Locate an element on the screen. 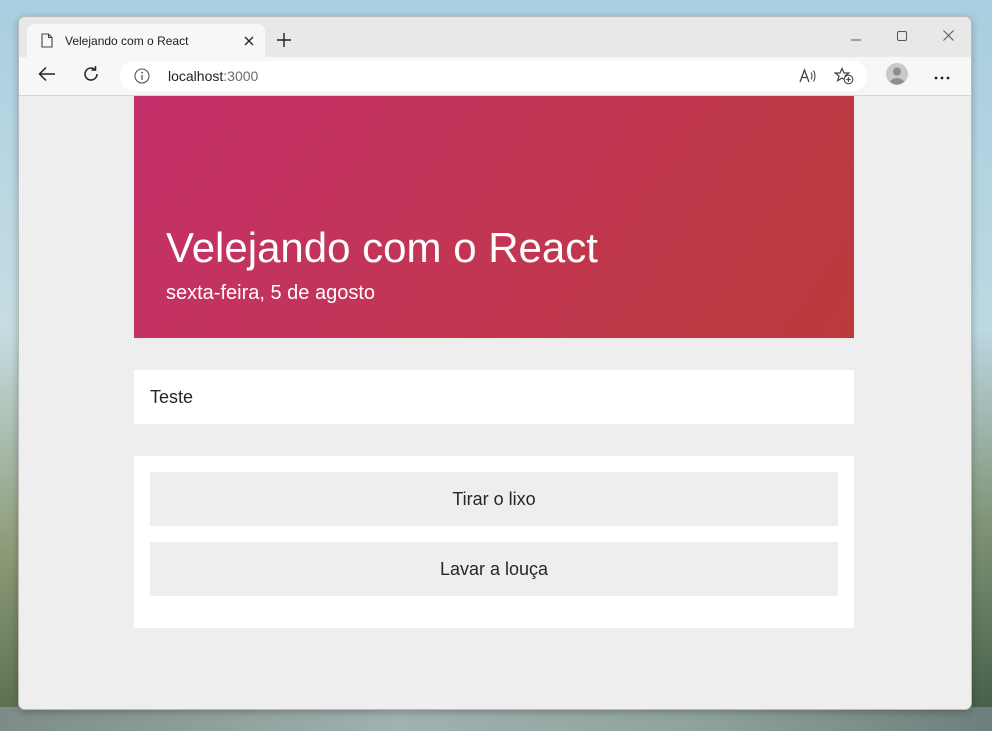 The image size is (992, 731). new-tab-button is located at coordinates (284, 42).